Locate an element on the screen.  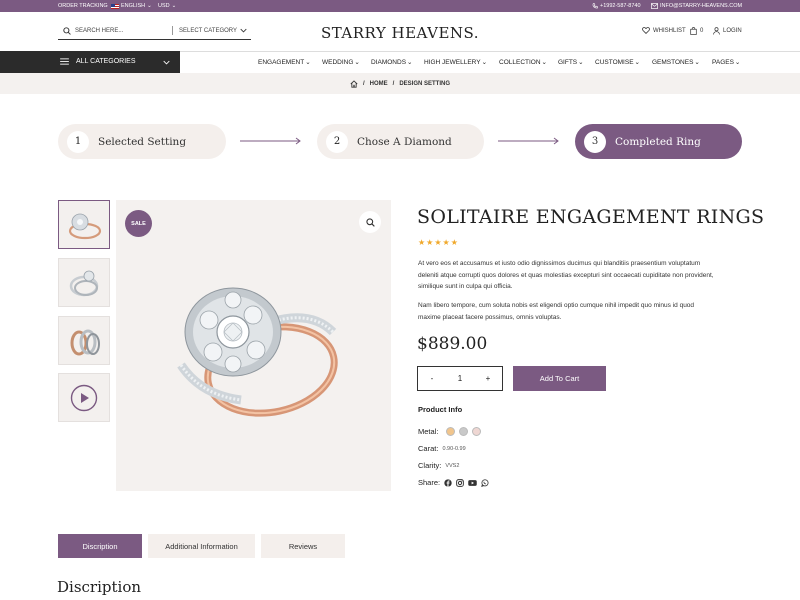
metal-swatch-white-gold is located at coordinates (464, 431).